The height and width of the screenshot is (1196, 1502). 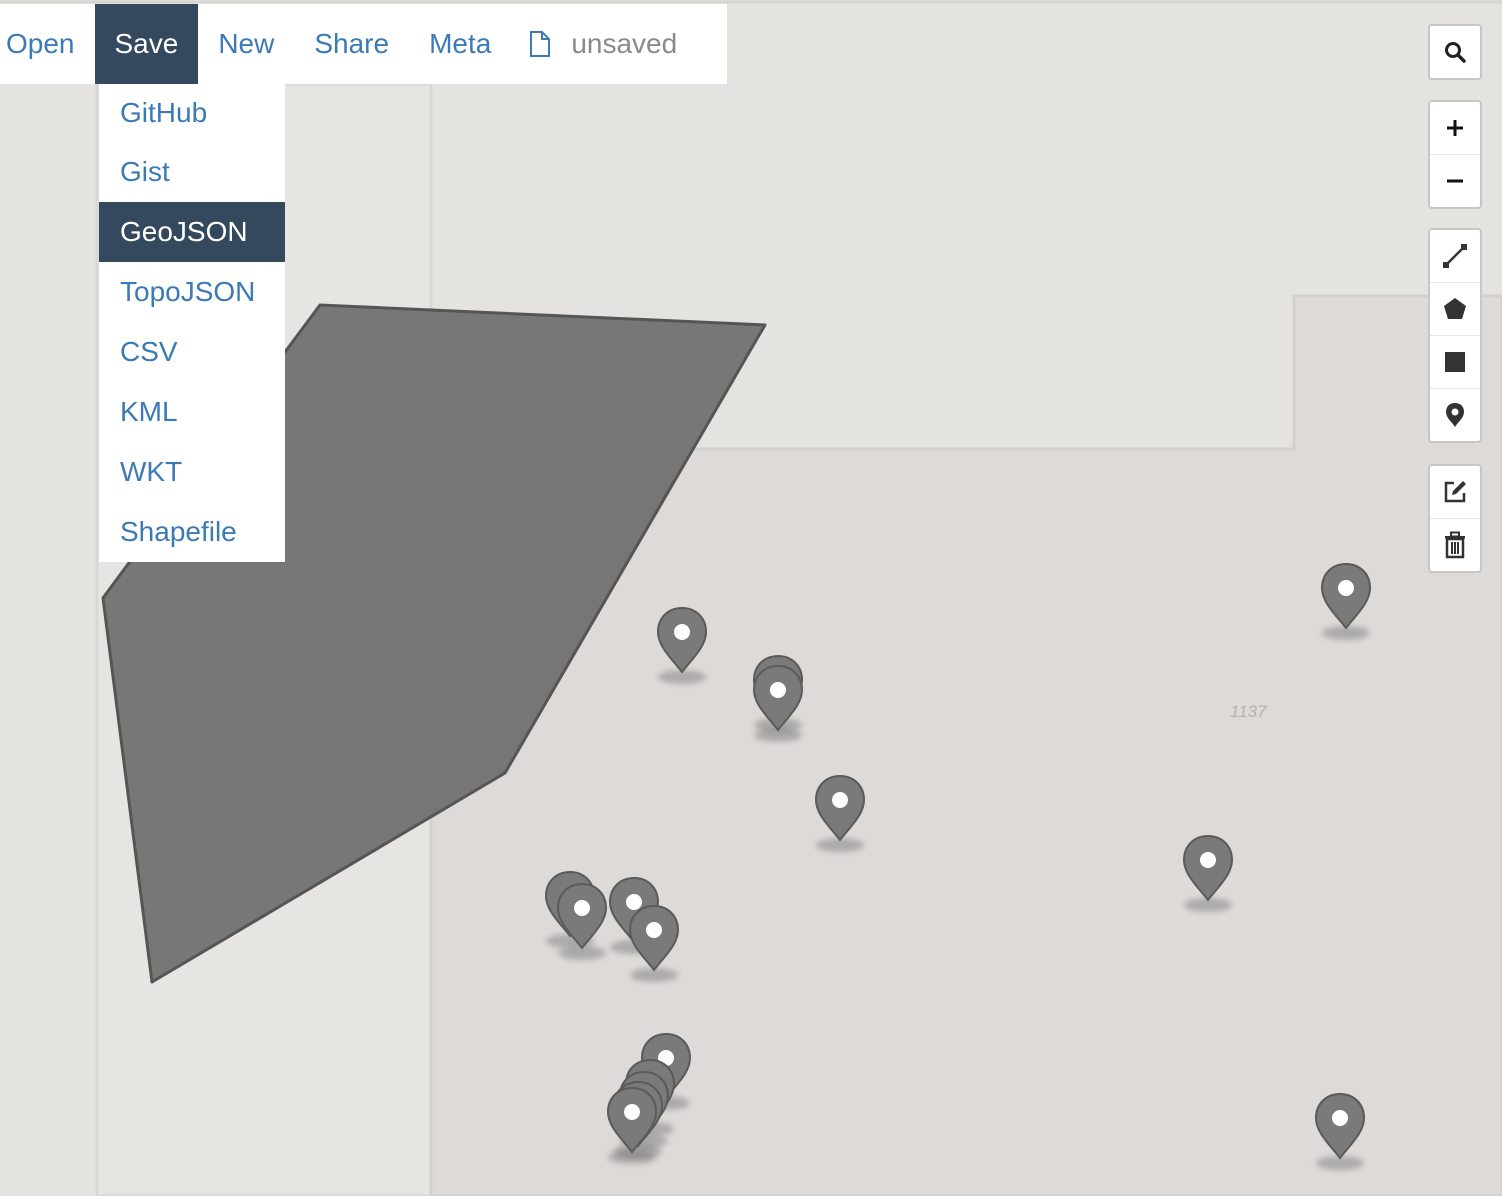 I want to click on polygon-icon, so click(x=1455, y=308).